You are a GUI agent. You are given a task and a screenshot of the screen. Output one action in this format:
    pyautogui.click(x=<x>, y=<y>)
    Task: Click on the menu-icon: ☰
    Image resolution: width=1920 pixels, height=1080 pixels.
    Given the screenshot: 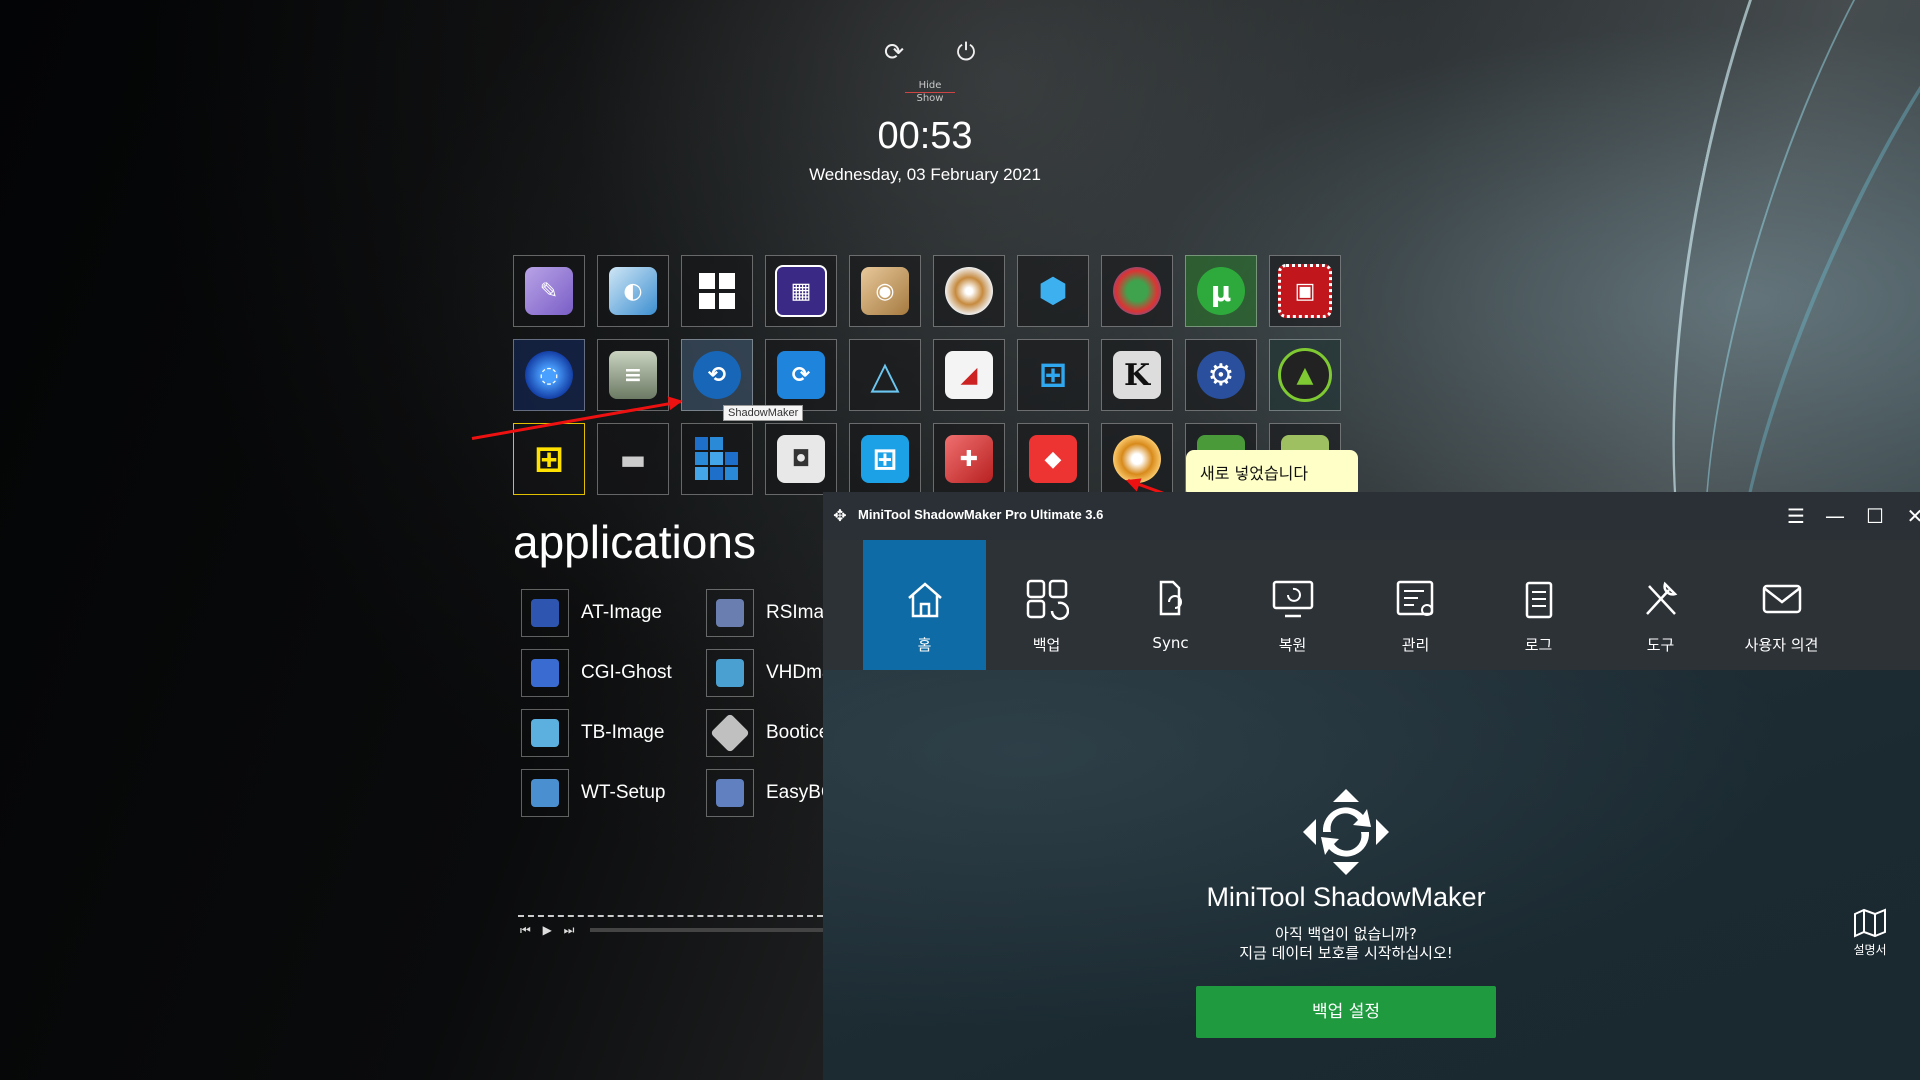 What is the action you would take?
    pyautogui.click(x=1796, y=516)
    